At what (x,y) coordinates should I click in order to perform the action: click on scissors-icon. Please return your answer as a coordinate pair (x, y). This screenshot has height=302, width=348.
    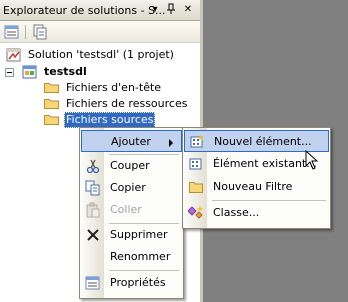
    Looking at the image, I should click on (93, 166).